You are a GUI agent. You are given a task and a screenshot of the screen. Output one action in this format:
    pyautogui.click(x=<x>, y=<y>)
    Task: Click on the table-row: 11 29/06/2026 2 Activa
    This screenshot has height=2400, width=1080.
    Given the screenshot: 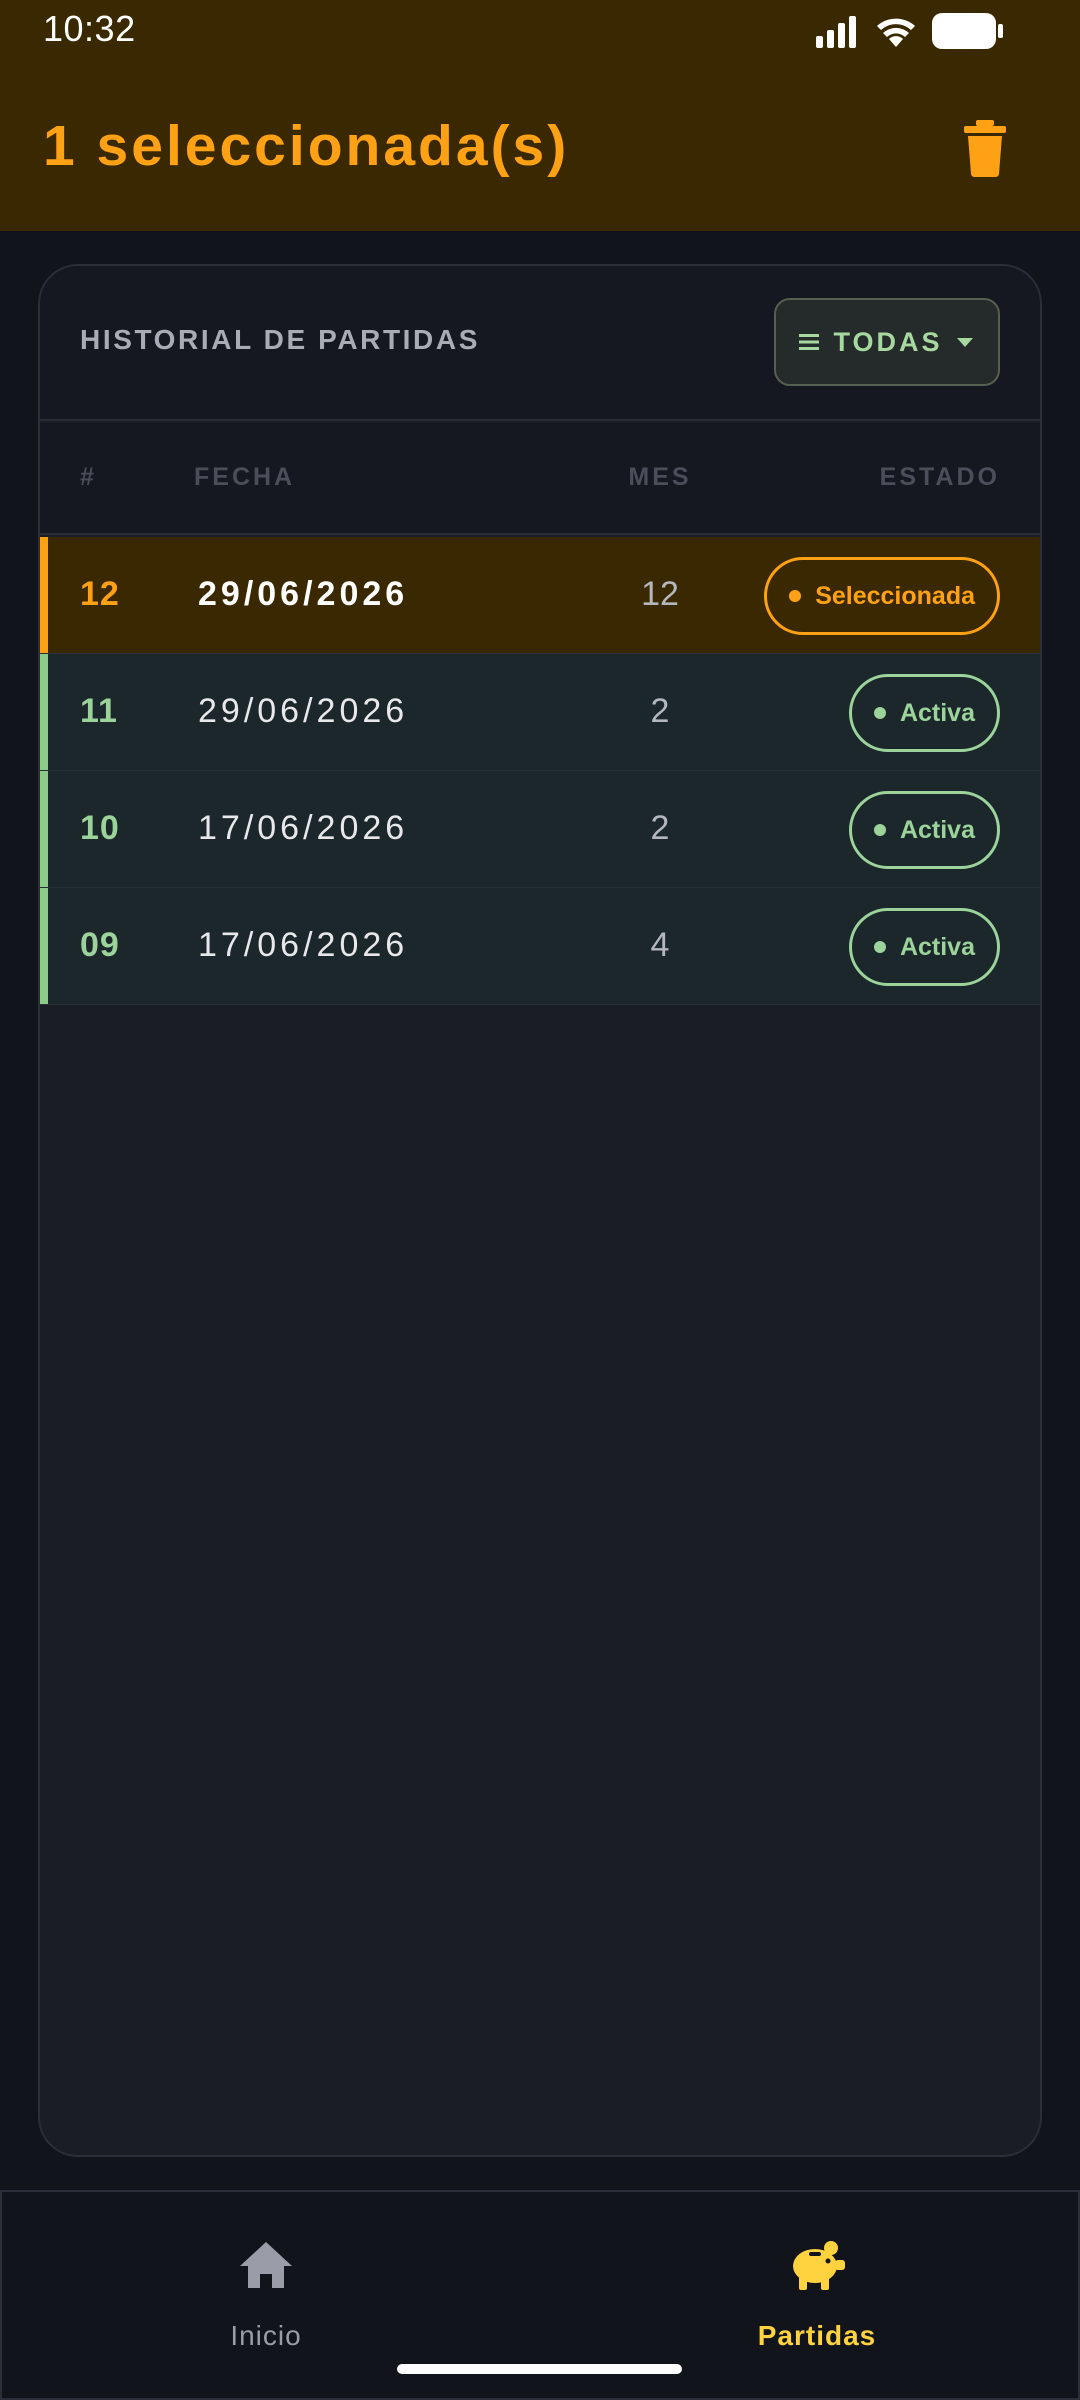 What is the action you would take?
    pyautogui.click(x=540, y=712)
    